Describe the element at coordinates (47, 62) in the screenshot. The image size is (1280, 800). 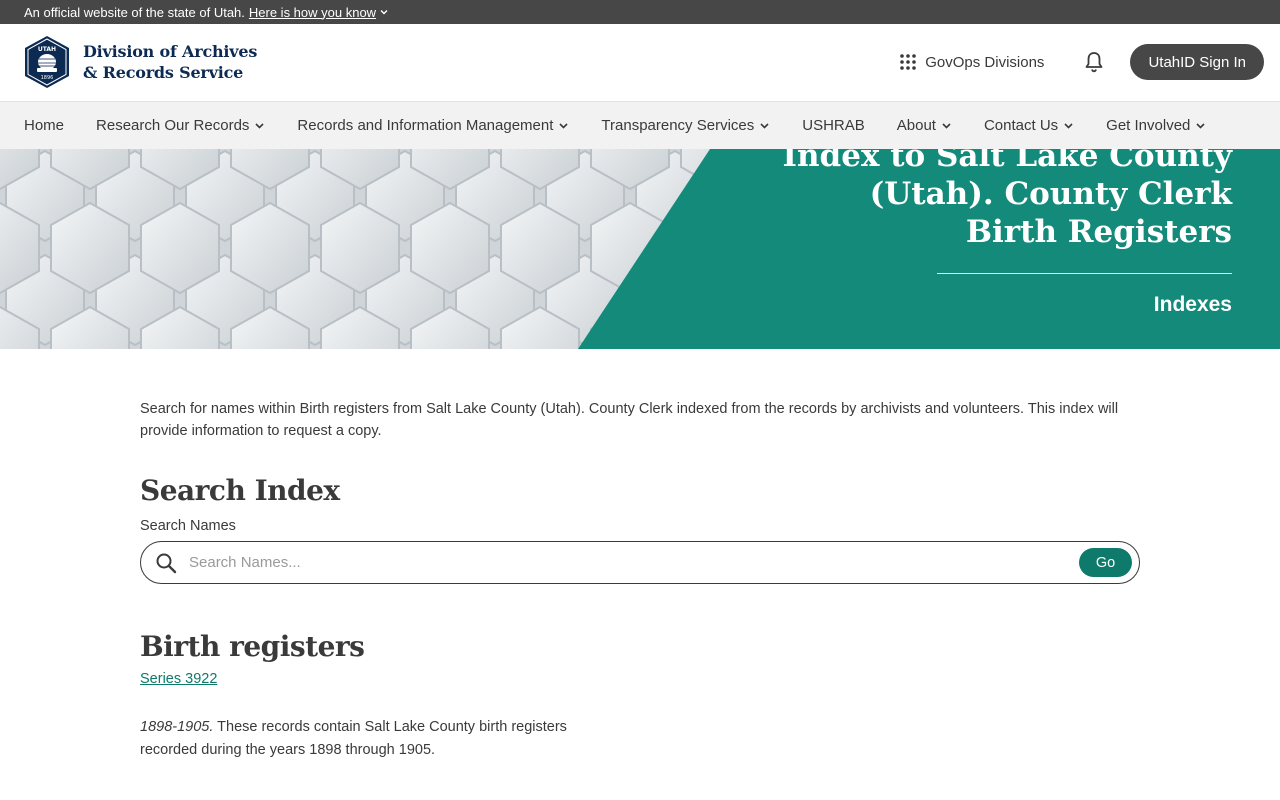
I see `utah-seal-icon: UTAH 1896` at that location.